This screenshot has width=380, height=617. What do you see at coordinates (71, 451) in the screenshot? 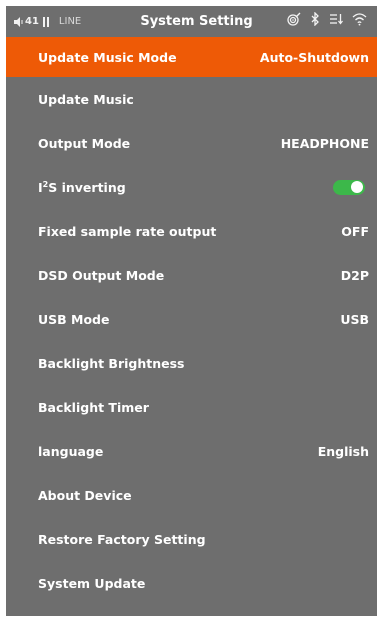
I see `menu-item-label: language` at bounding box center [71, 451].